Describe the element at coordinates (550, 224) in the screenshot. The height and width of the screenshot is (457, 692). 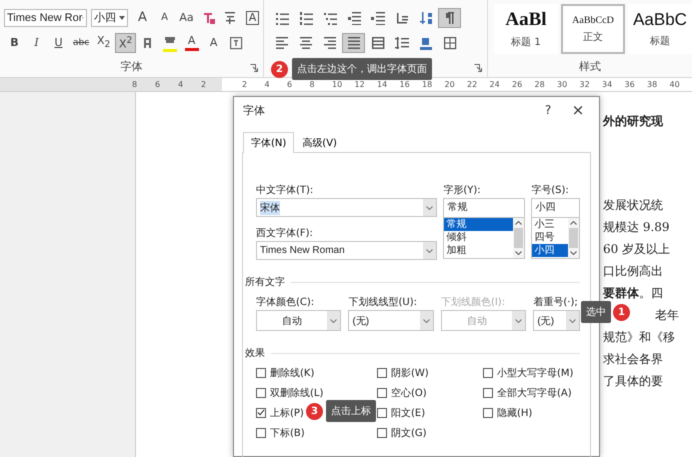
I see `list-option: 小三` at that location.